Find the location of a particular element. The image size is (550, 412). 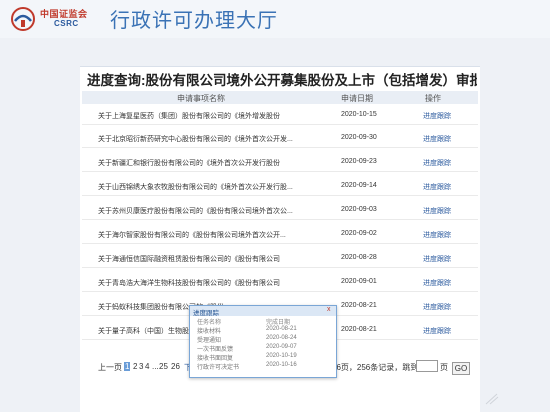

prev-page-link: 上一页 is located at coordinates (110, 367).